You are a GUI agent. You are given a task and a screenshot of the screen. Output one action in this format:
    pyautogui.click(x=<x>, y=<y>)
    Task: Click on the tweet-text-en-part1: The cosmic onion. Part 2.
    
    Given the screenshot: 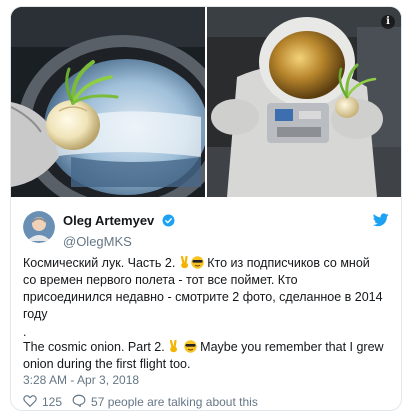 What is the action you would take?
    pyautogui.click(x=96, y=347)
    